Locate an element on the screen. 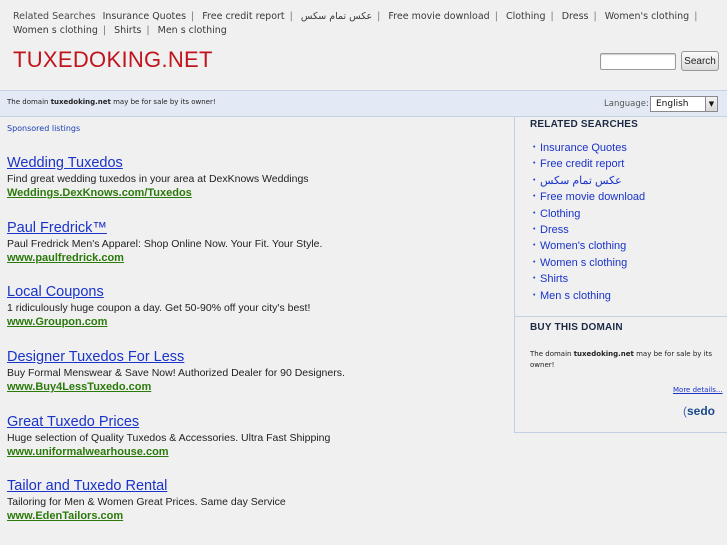 This screenshot has width=727, height=545. top-link-insurance-quotes: Insurance Quotes is located at coordinates (144, 16).